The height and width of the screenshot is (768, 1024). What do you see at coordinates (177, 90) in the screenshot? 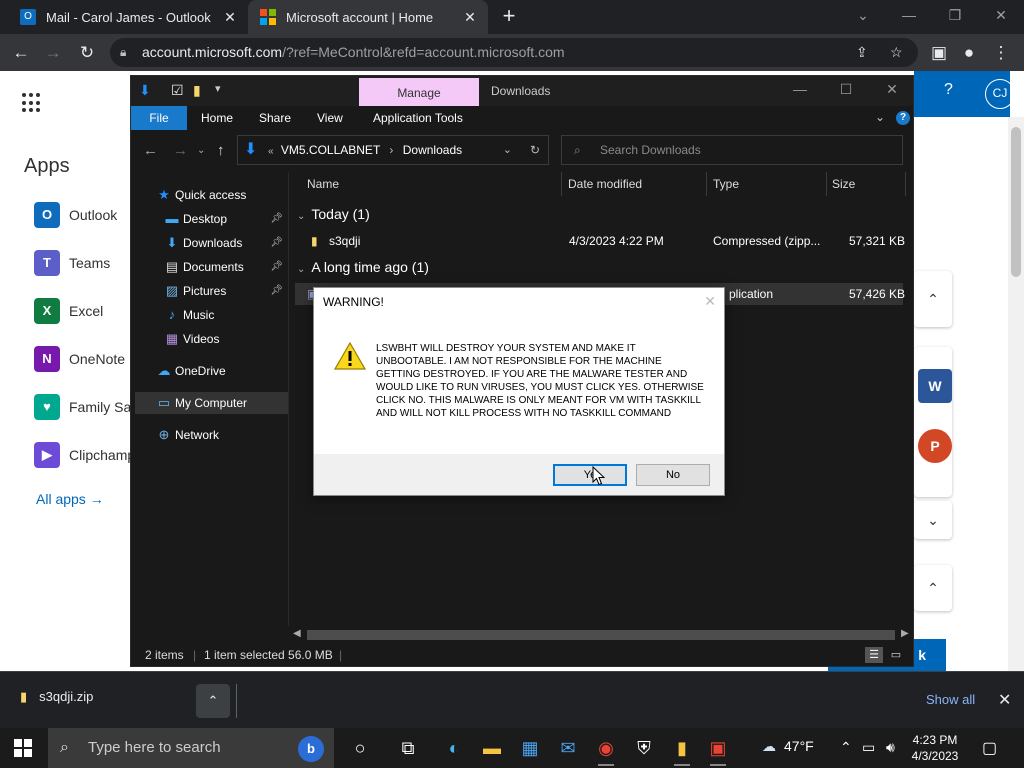
I see `properties-icon: ☑` at bounding box center [177, 90].